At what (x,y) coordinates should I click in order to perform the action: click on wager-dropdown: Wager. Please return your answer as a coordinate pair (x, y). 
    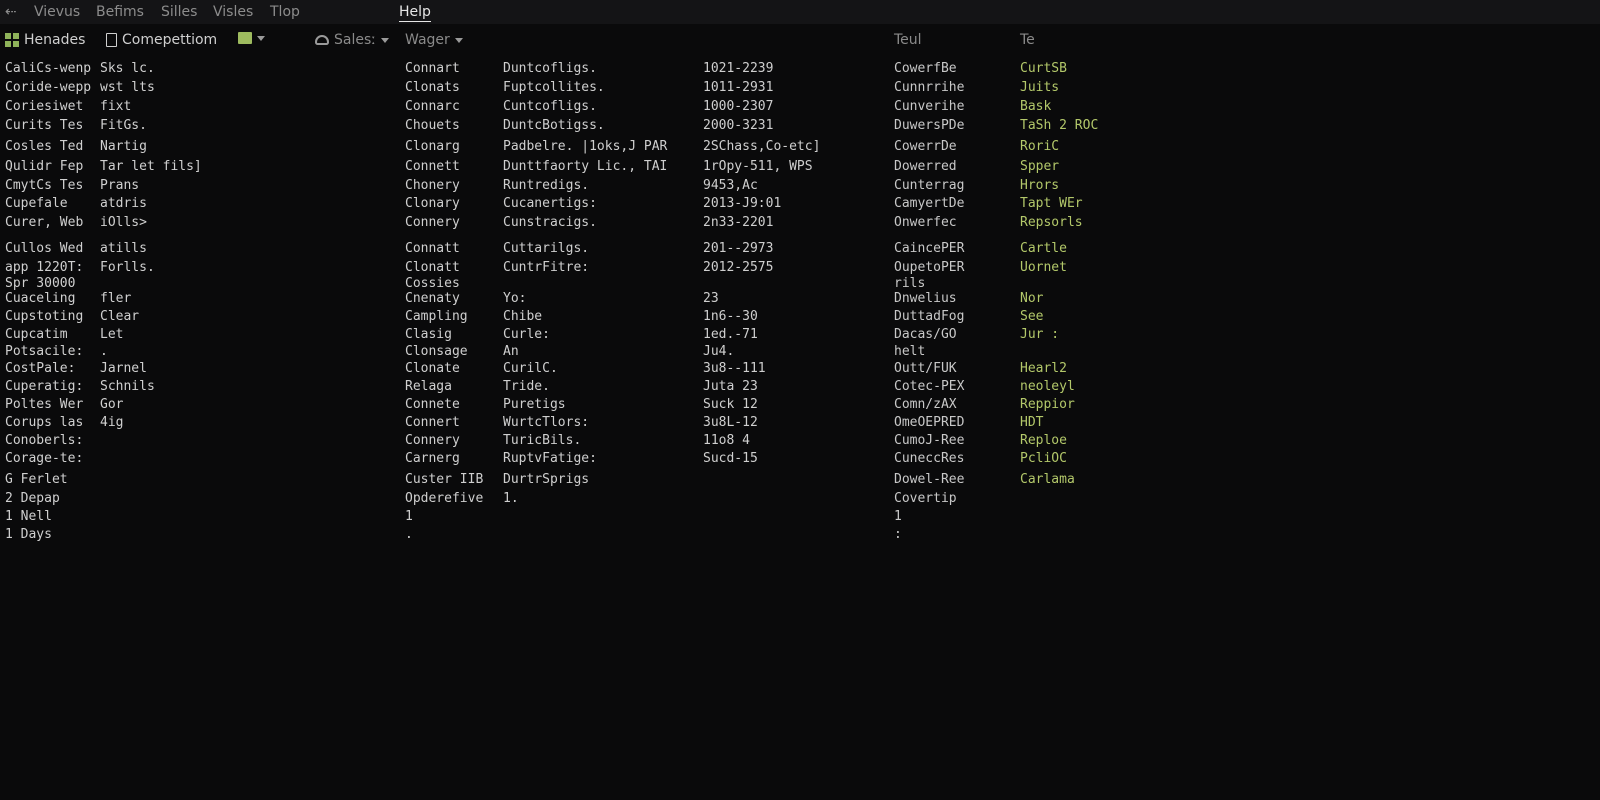
    Looking at the image, I should click on (434, 40).